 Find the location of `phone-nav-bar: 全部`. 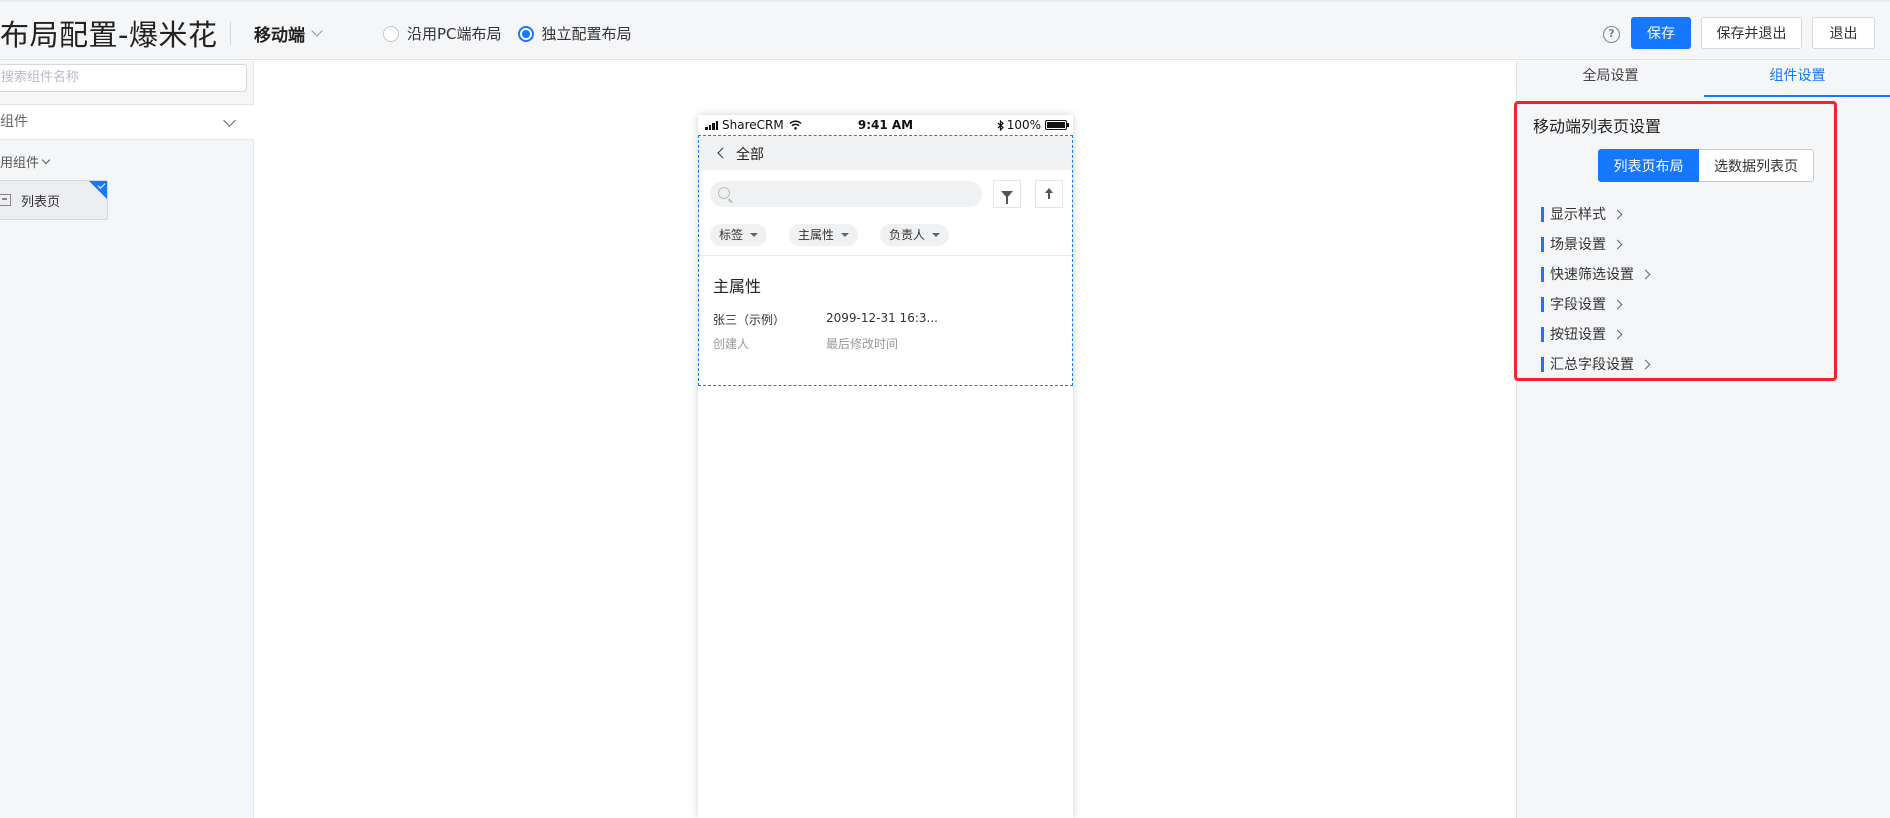

phone-nav-bar: 全部 is located at coordinates (885, 153).